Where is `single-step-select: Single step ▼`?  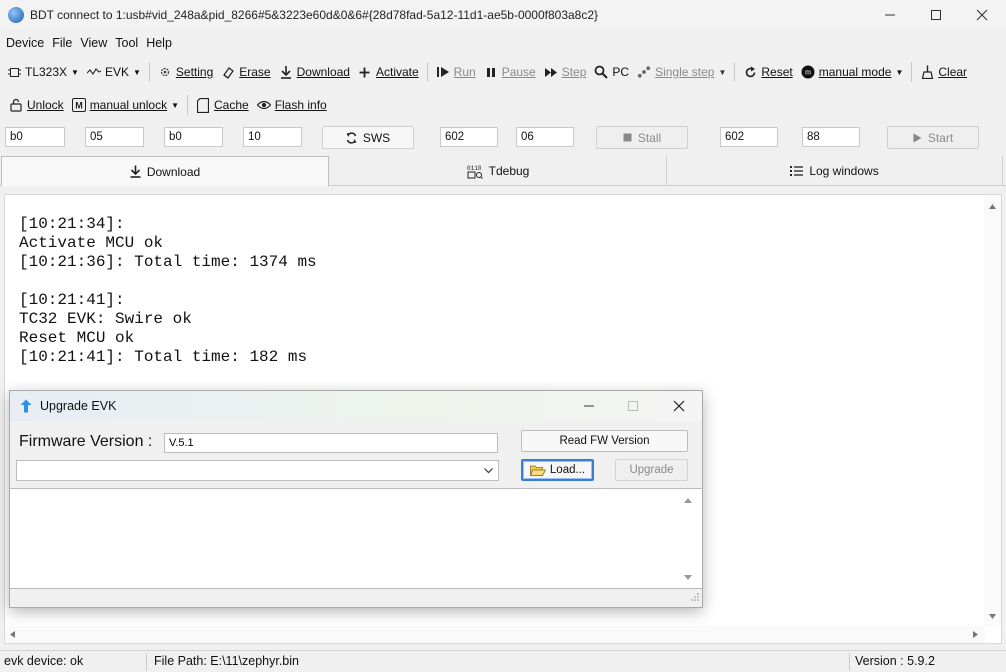 single-step-select: Single step ▼ is located at coordinates (681, 72).